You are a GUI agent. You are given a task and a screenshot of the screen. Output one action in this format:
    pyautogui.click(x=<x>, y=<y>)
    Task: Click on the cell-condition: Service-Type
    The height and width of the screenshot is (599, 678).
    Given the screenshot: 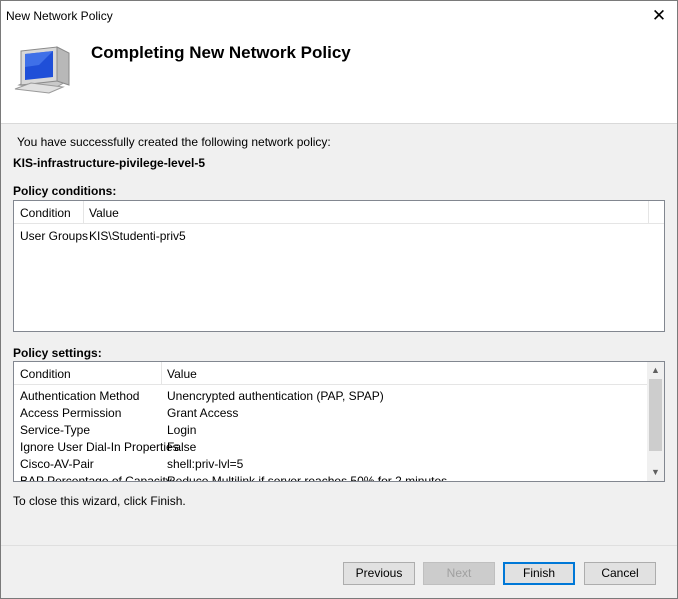 What is the action you would take?
    pyautogui.click(x=55, y=430)
    